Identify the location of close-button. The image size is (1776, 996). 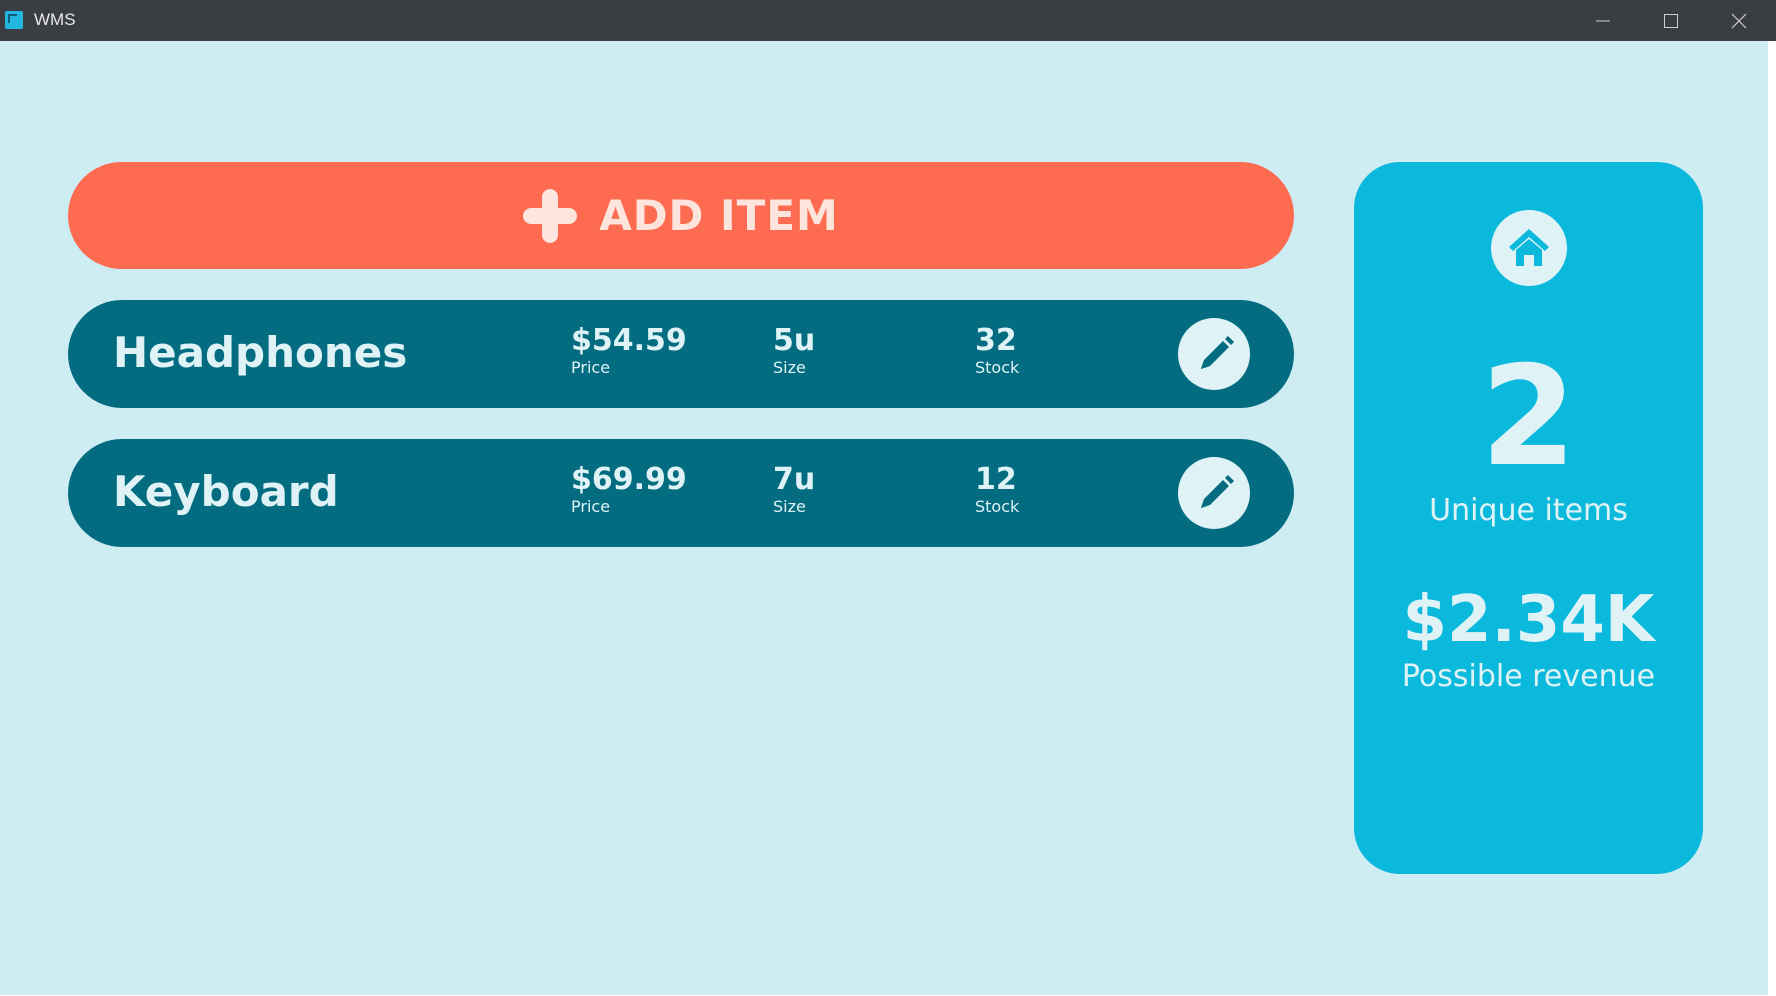
(1739, 20).